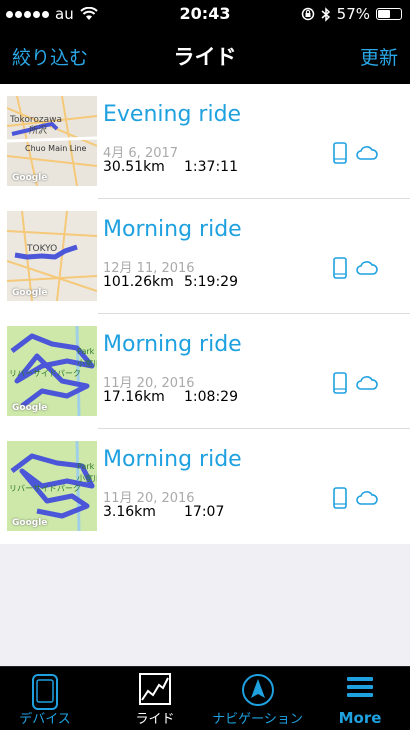 This screenshot has height=730, width=410. What do you see at coordinates (45, 719) in the screenshot?
I see `tab-label: デバイス` at bounding box center [45, 719].